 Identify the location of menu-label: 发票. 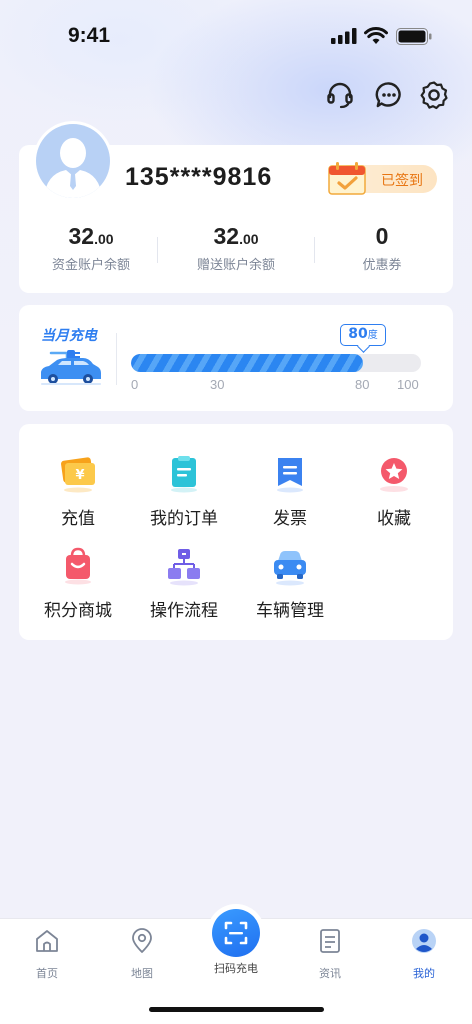
(290, 519).